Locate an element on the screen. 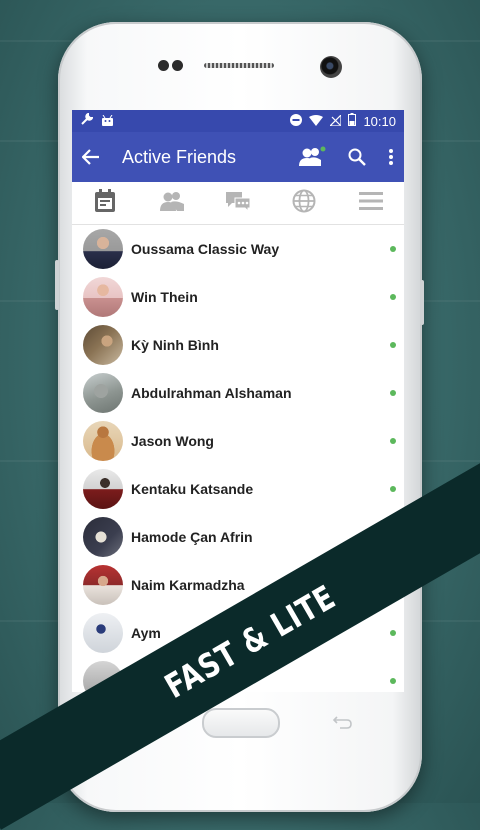 The height and width of the screenshot is (830, 480). friend-name: Kỳ Ninh Bình is located at coordinates (175, 345).